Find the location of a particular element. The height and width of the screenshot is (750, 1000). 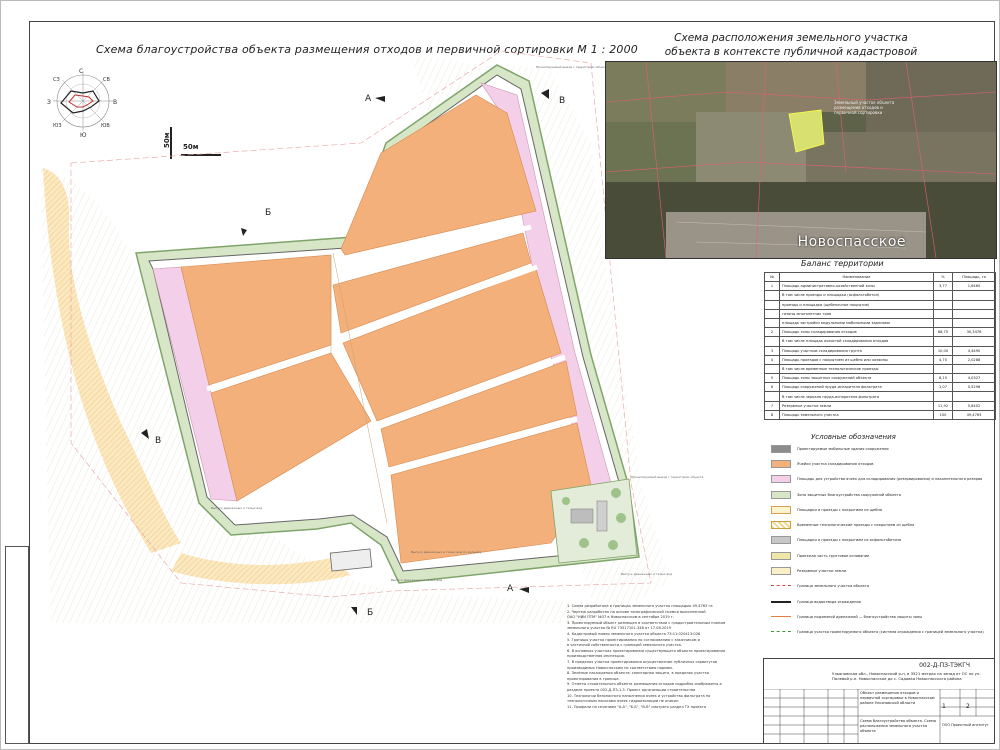

admin-zone is located at coordinates (594, 521).